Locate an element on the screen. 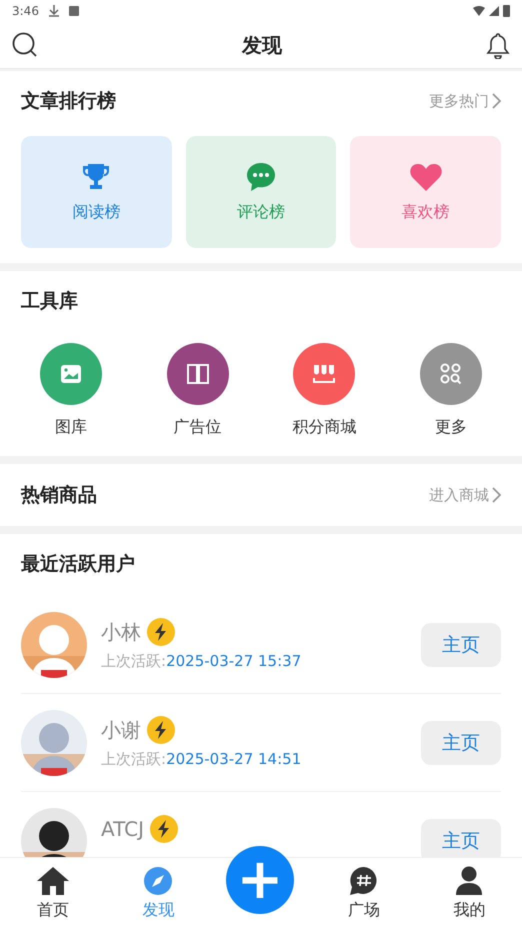 This screenshot has height=928, width=522. heart-icon is located at coordinates (425, 177).